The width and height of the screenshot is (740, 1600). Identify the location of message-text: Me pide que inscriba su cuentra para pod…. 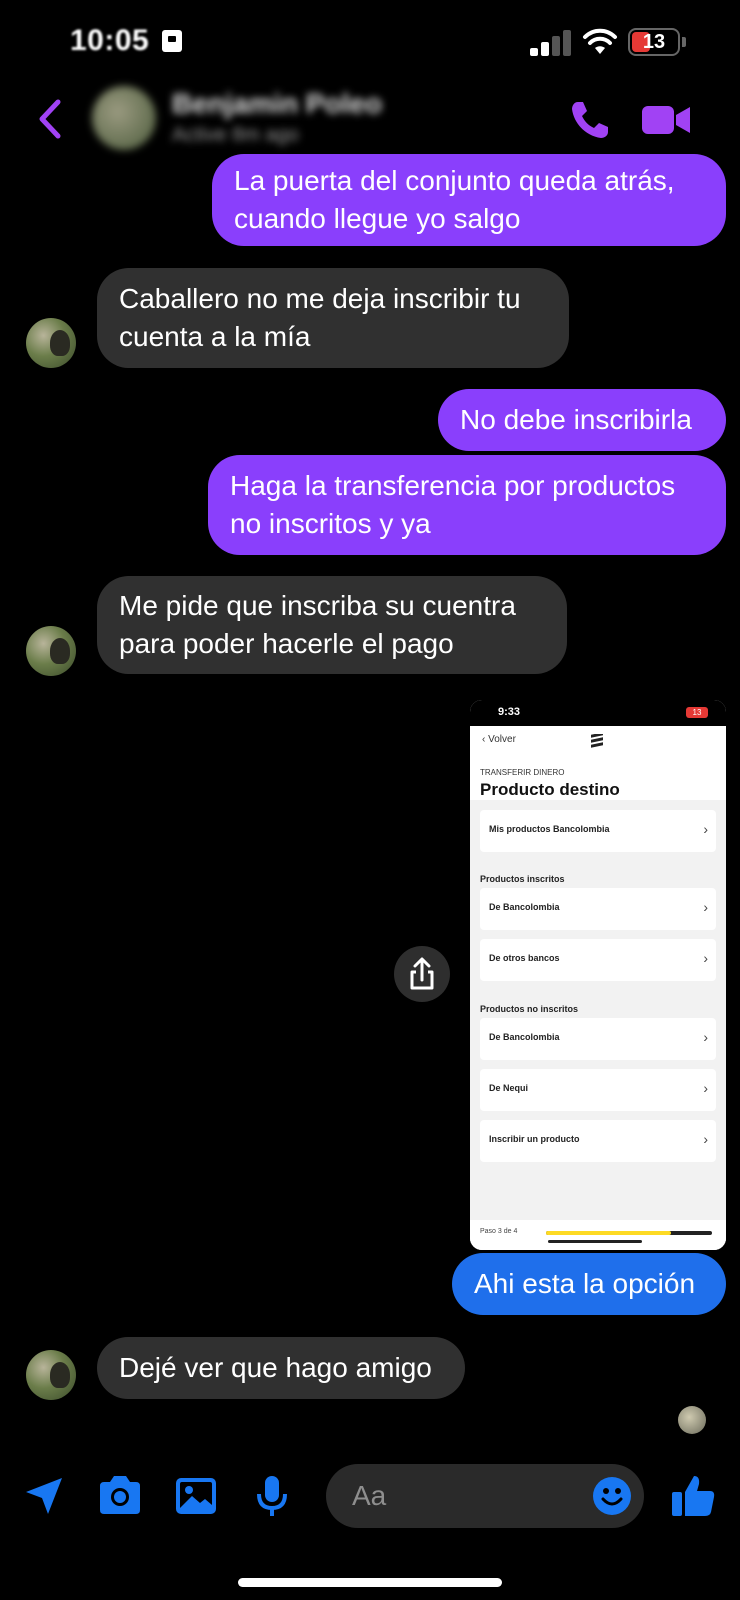
(317, 624).